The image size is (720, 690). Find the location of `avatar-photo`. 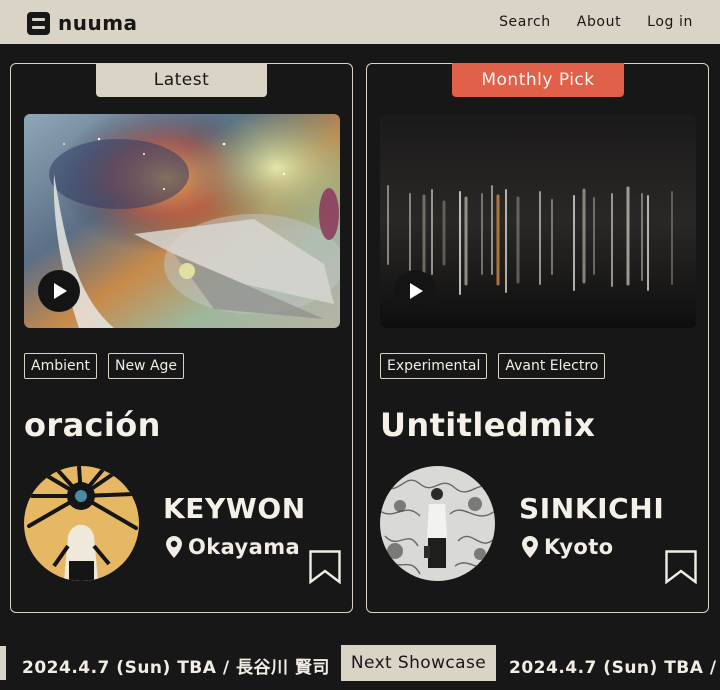

avatar-photo is located at coordinates (437, 523).